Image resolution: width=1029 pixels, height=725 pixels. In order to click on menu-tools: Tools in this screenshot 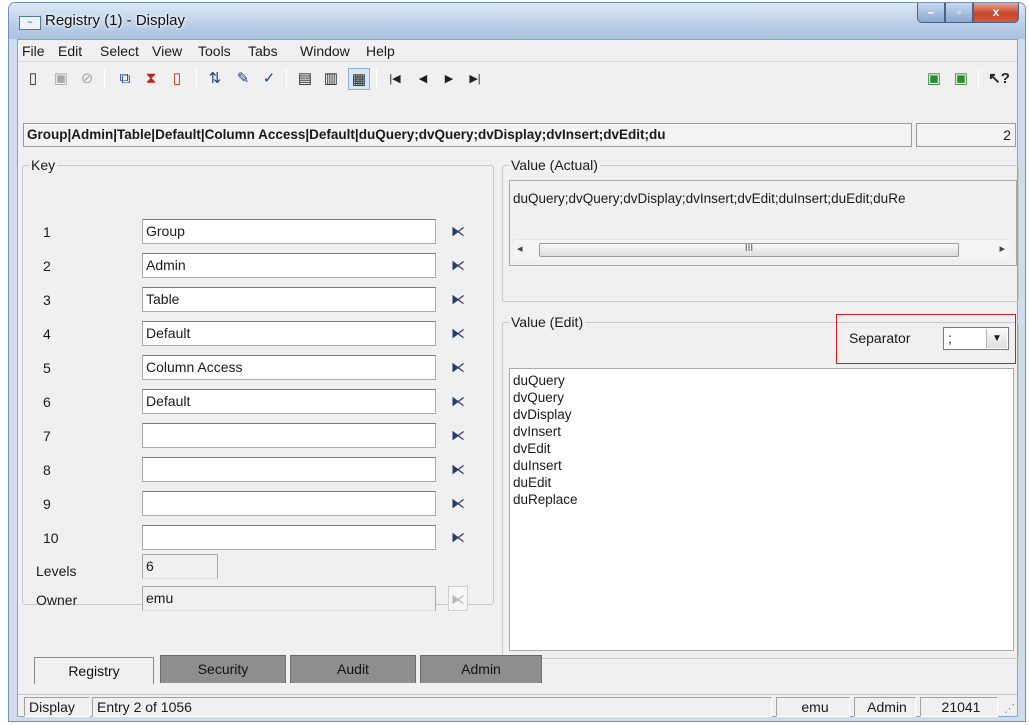, I will do `click(214, 51)`.